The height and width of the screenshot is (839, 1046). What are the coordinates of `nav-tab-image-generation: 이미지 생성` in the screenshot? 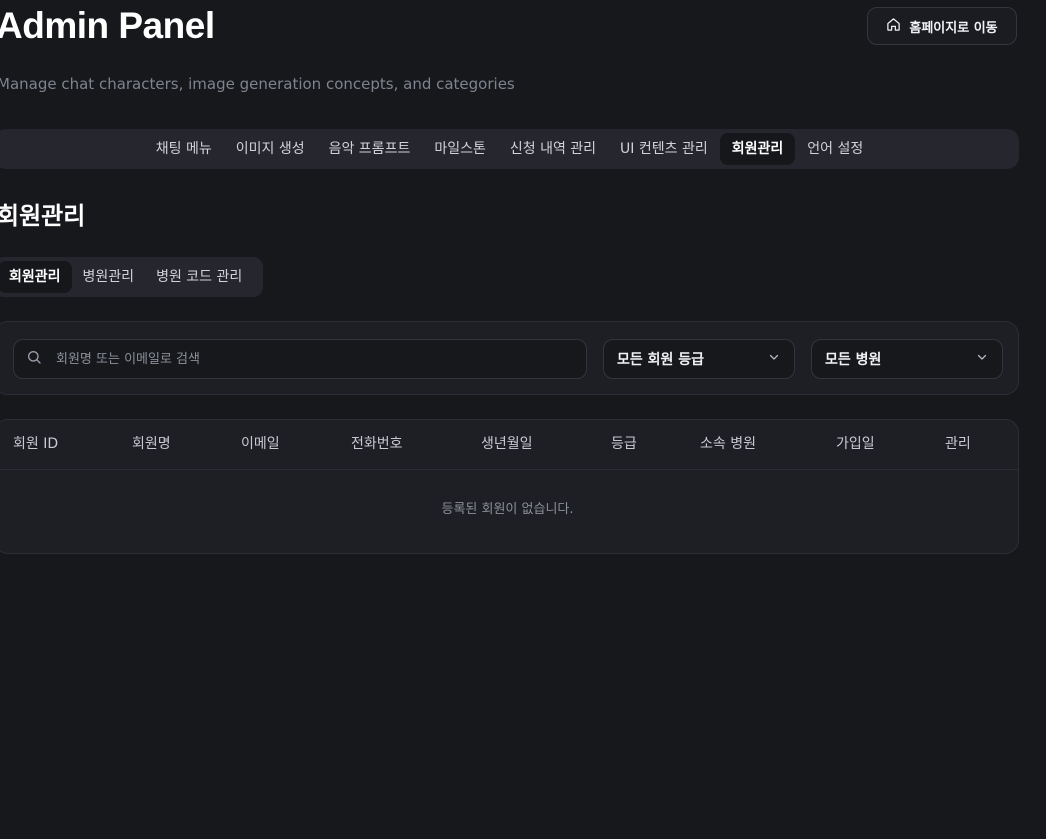 It's located at (270, 149).